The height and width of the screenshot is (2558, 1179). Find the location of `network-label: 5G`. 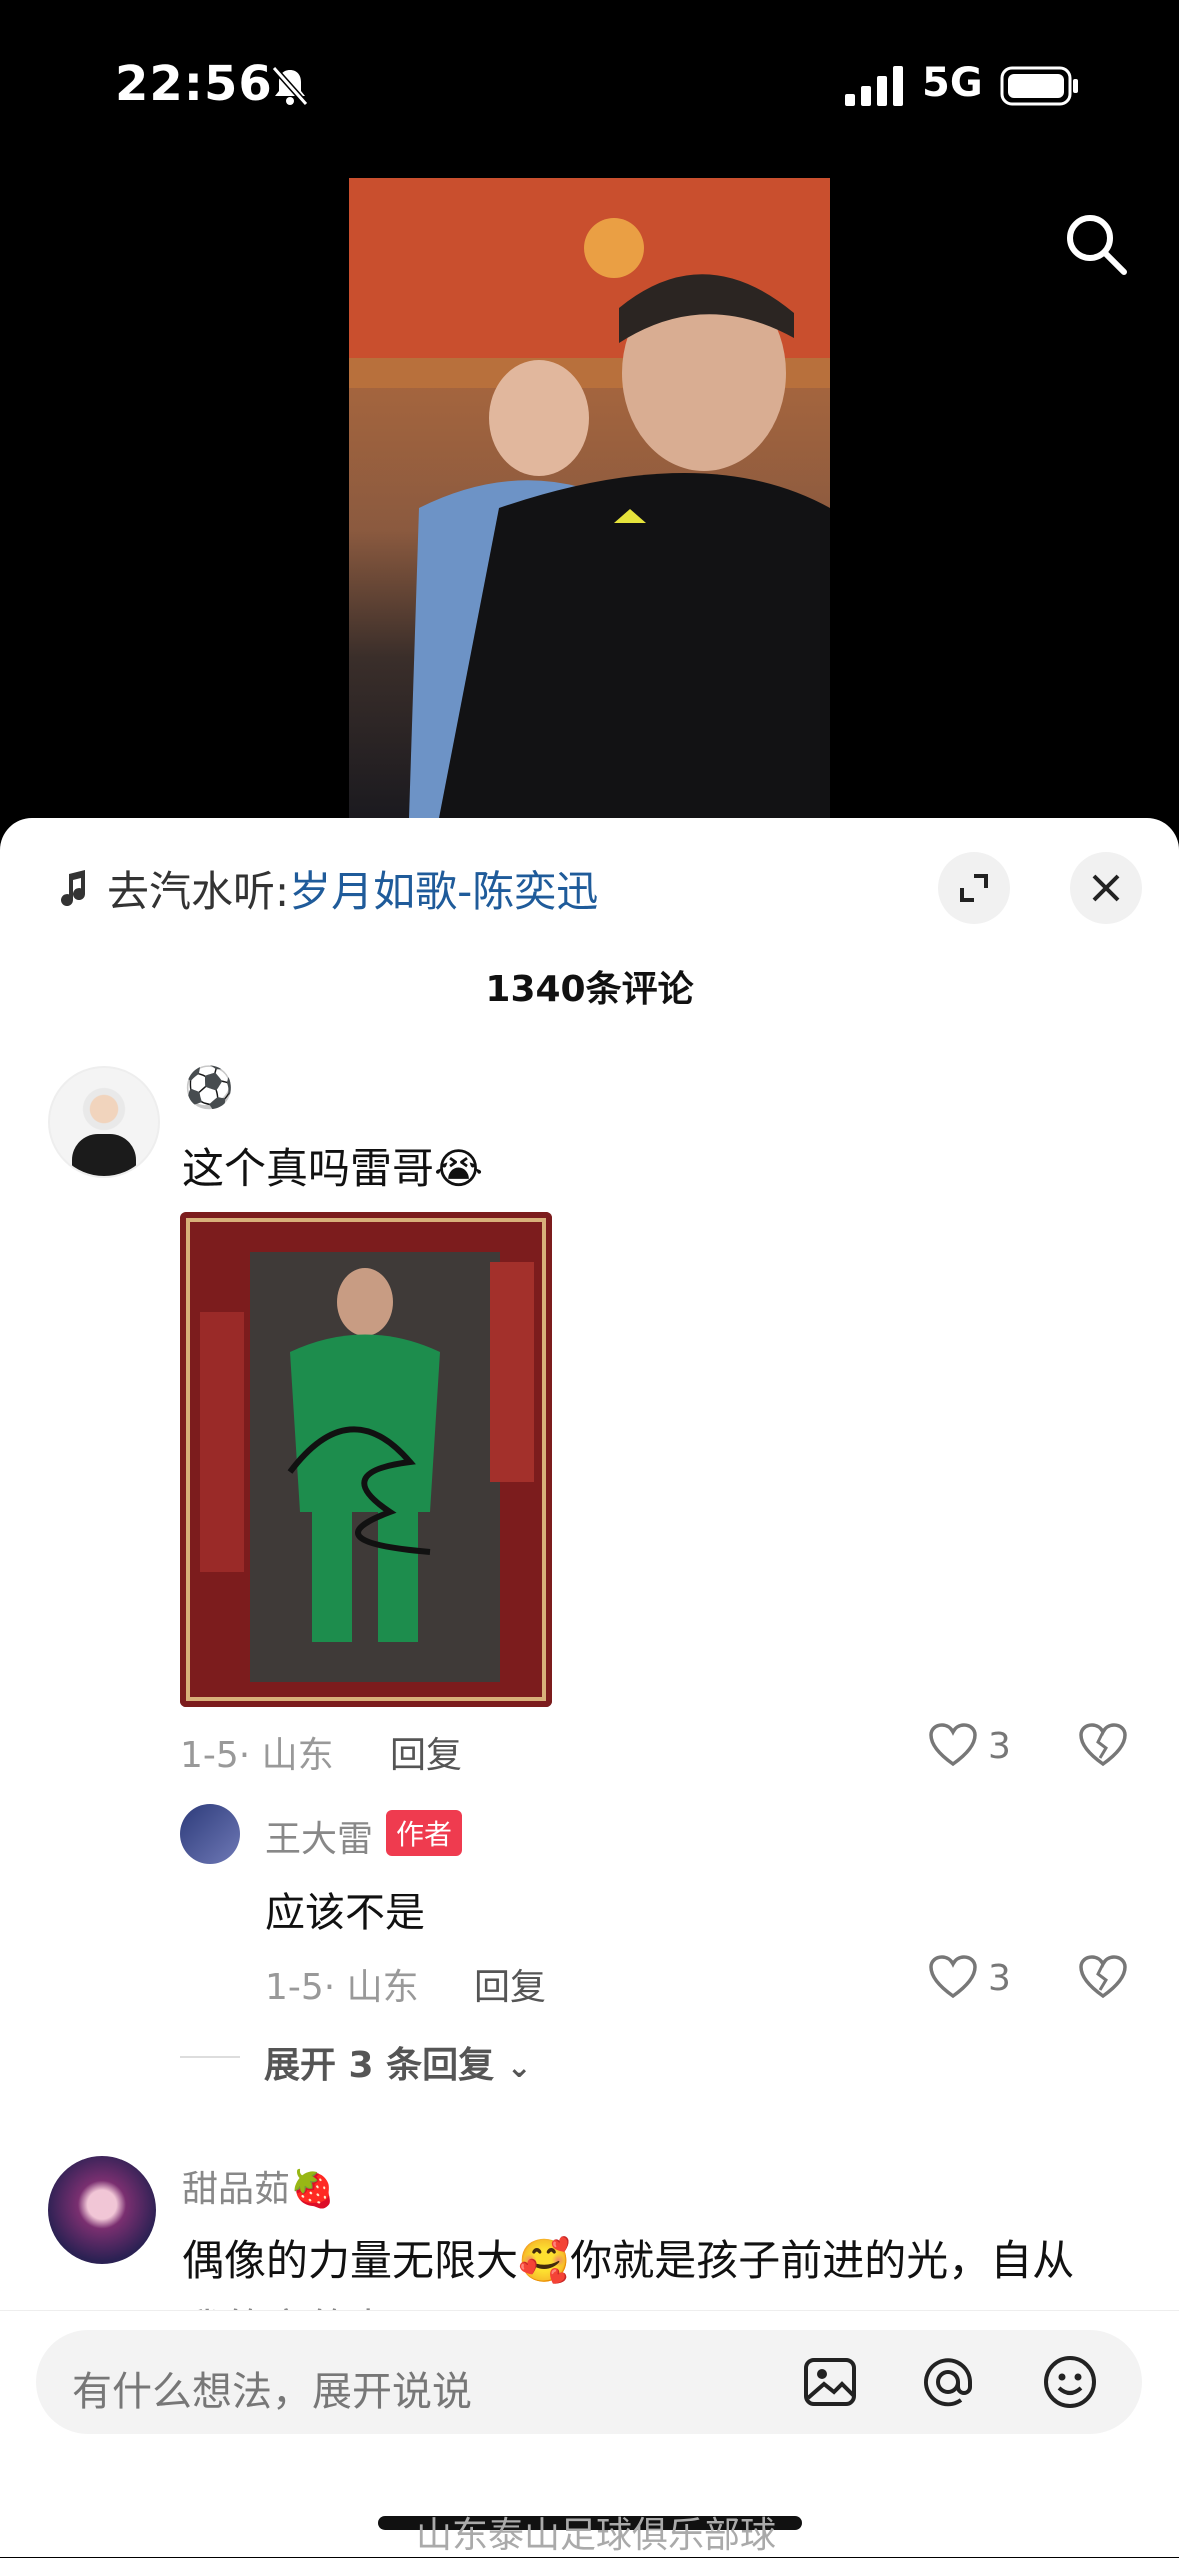

network-label: 5G is located at coordinates (952, 83).